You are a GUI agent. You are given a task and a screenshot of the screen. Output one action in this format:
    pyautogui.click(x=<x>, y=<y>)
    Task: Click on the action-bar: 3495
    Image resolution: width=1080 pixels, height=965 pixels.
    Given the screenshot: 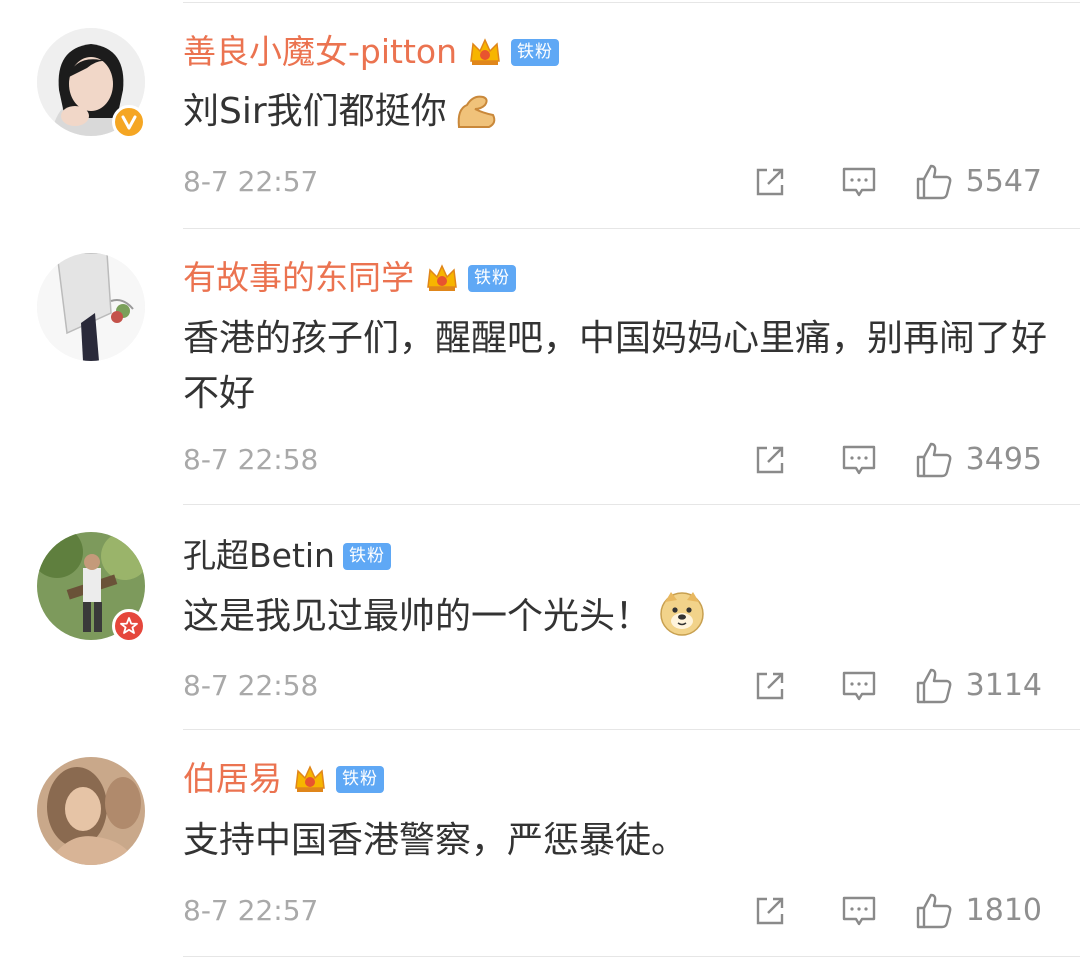 What is the action you would take?
    pyautogui.click(x=897, y=460)
    